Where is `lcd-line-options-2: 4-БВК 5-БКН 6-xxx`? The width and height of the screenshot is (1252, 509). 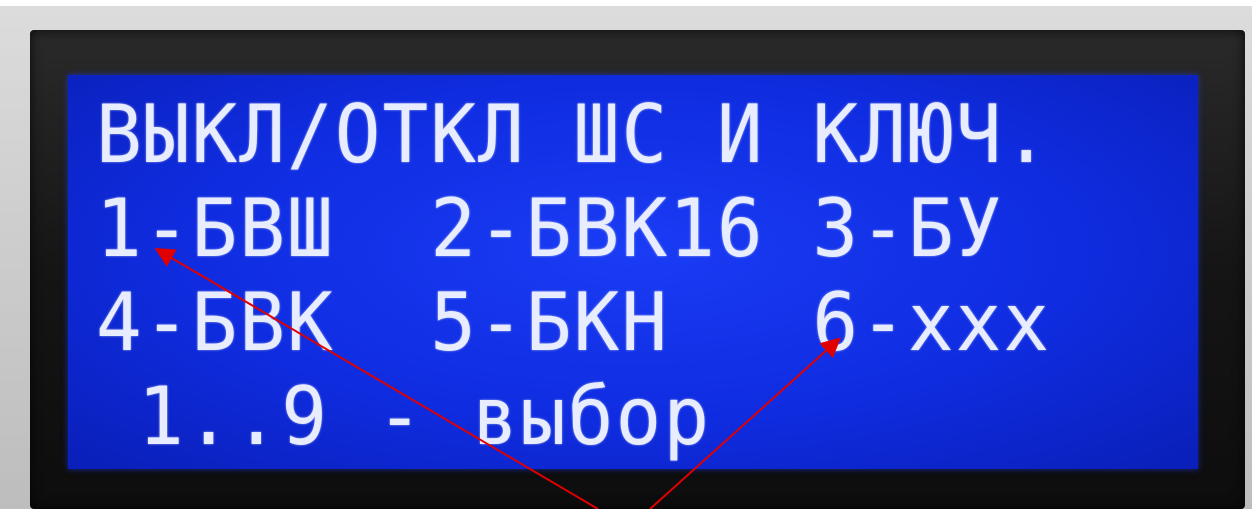
lcd-line-options-2: 4-БВК 5-БКН 6-xxx is located at coordinates (574, 322).